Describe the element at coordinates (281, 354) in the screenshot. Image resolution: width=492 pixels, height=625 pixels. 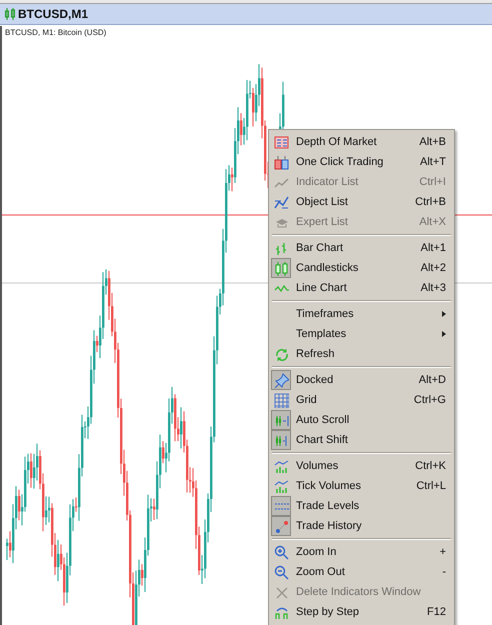
I see `refresh-icon` at that location.